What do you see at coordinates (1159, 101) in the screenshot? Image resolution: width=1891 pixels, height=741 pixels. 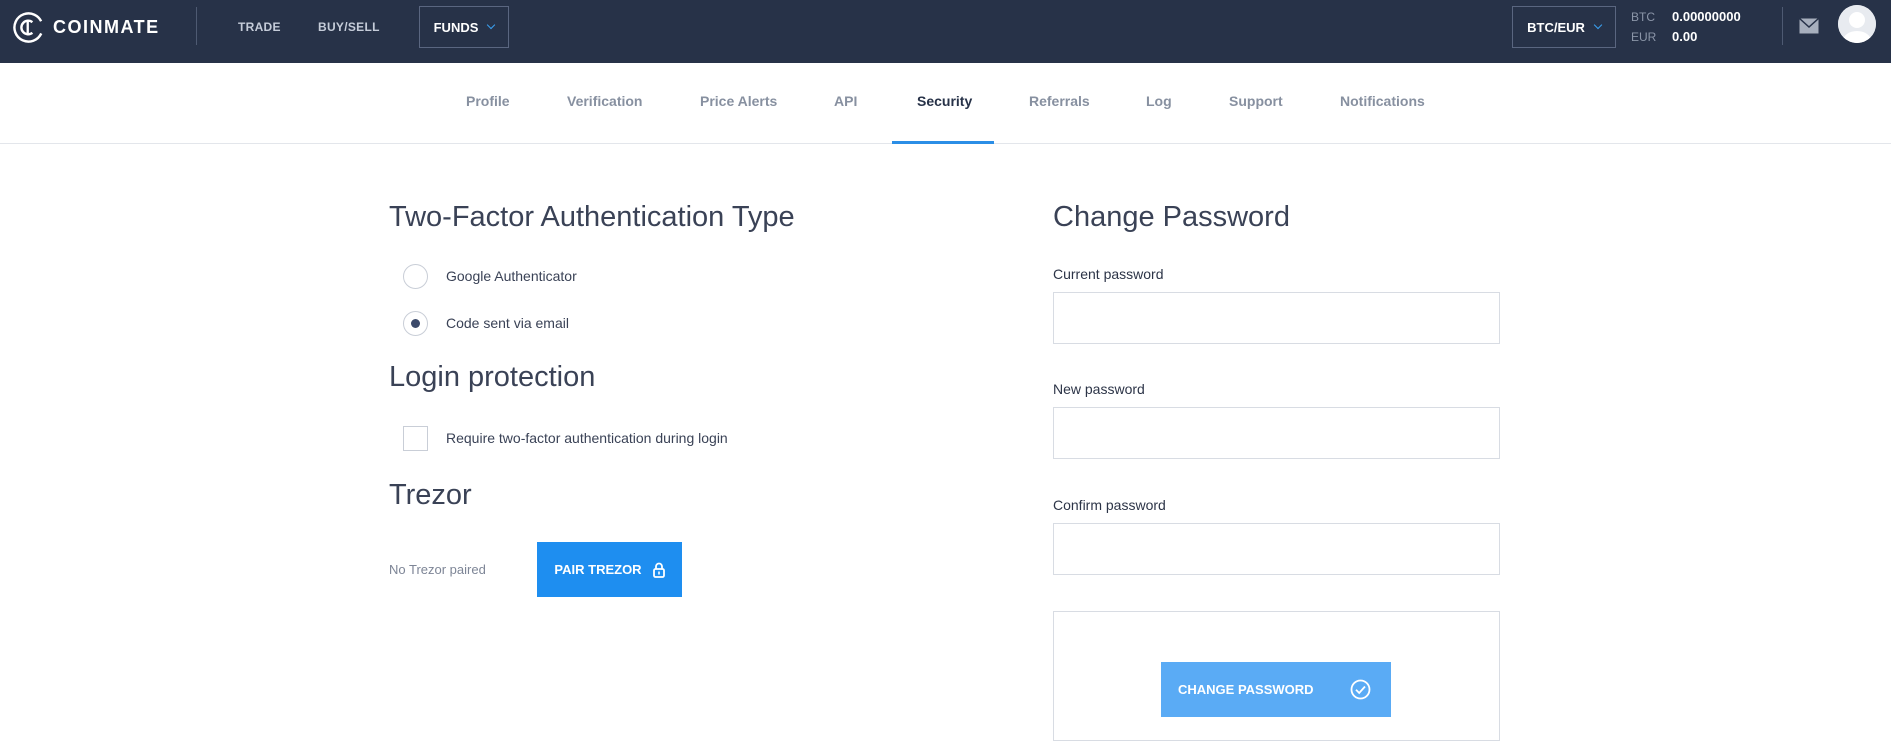 I see `tab-log: Log` at bounding box center [1159, 101].